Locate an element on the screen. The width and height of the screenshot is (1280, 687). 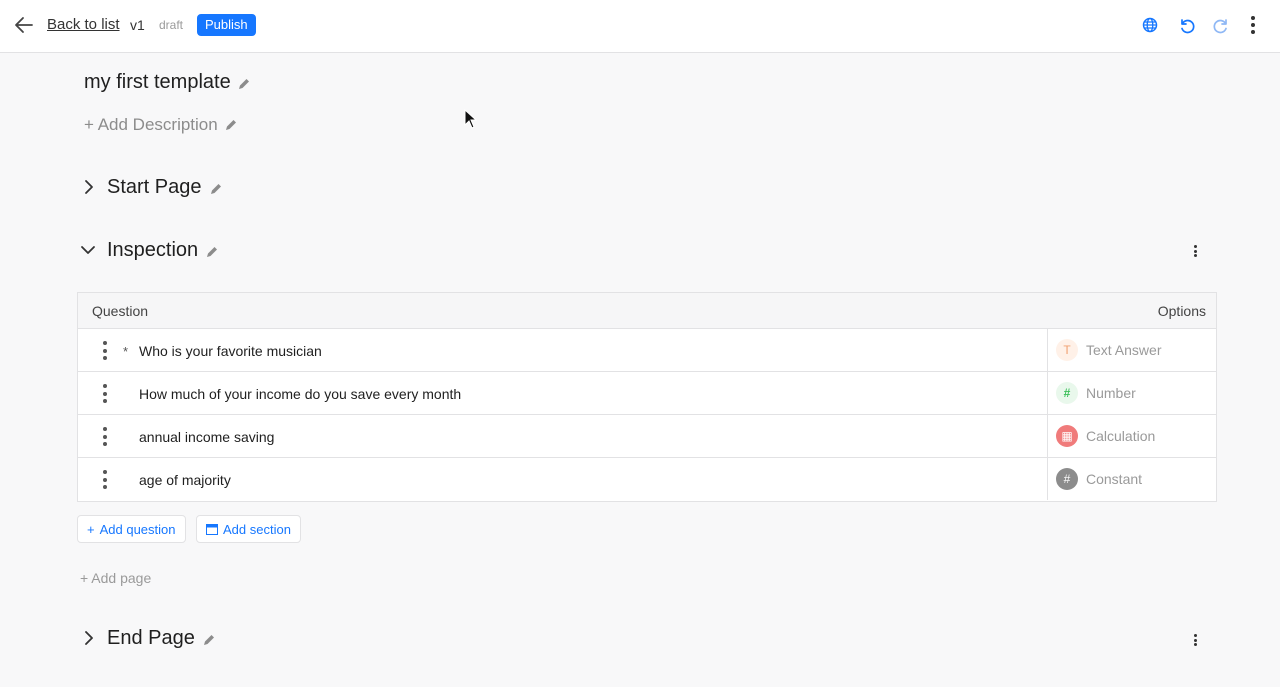
answer-type-label: Constant is located at coordinates (1114, 479).